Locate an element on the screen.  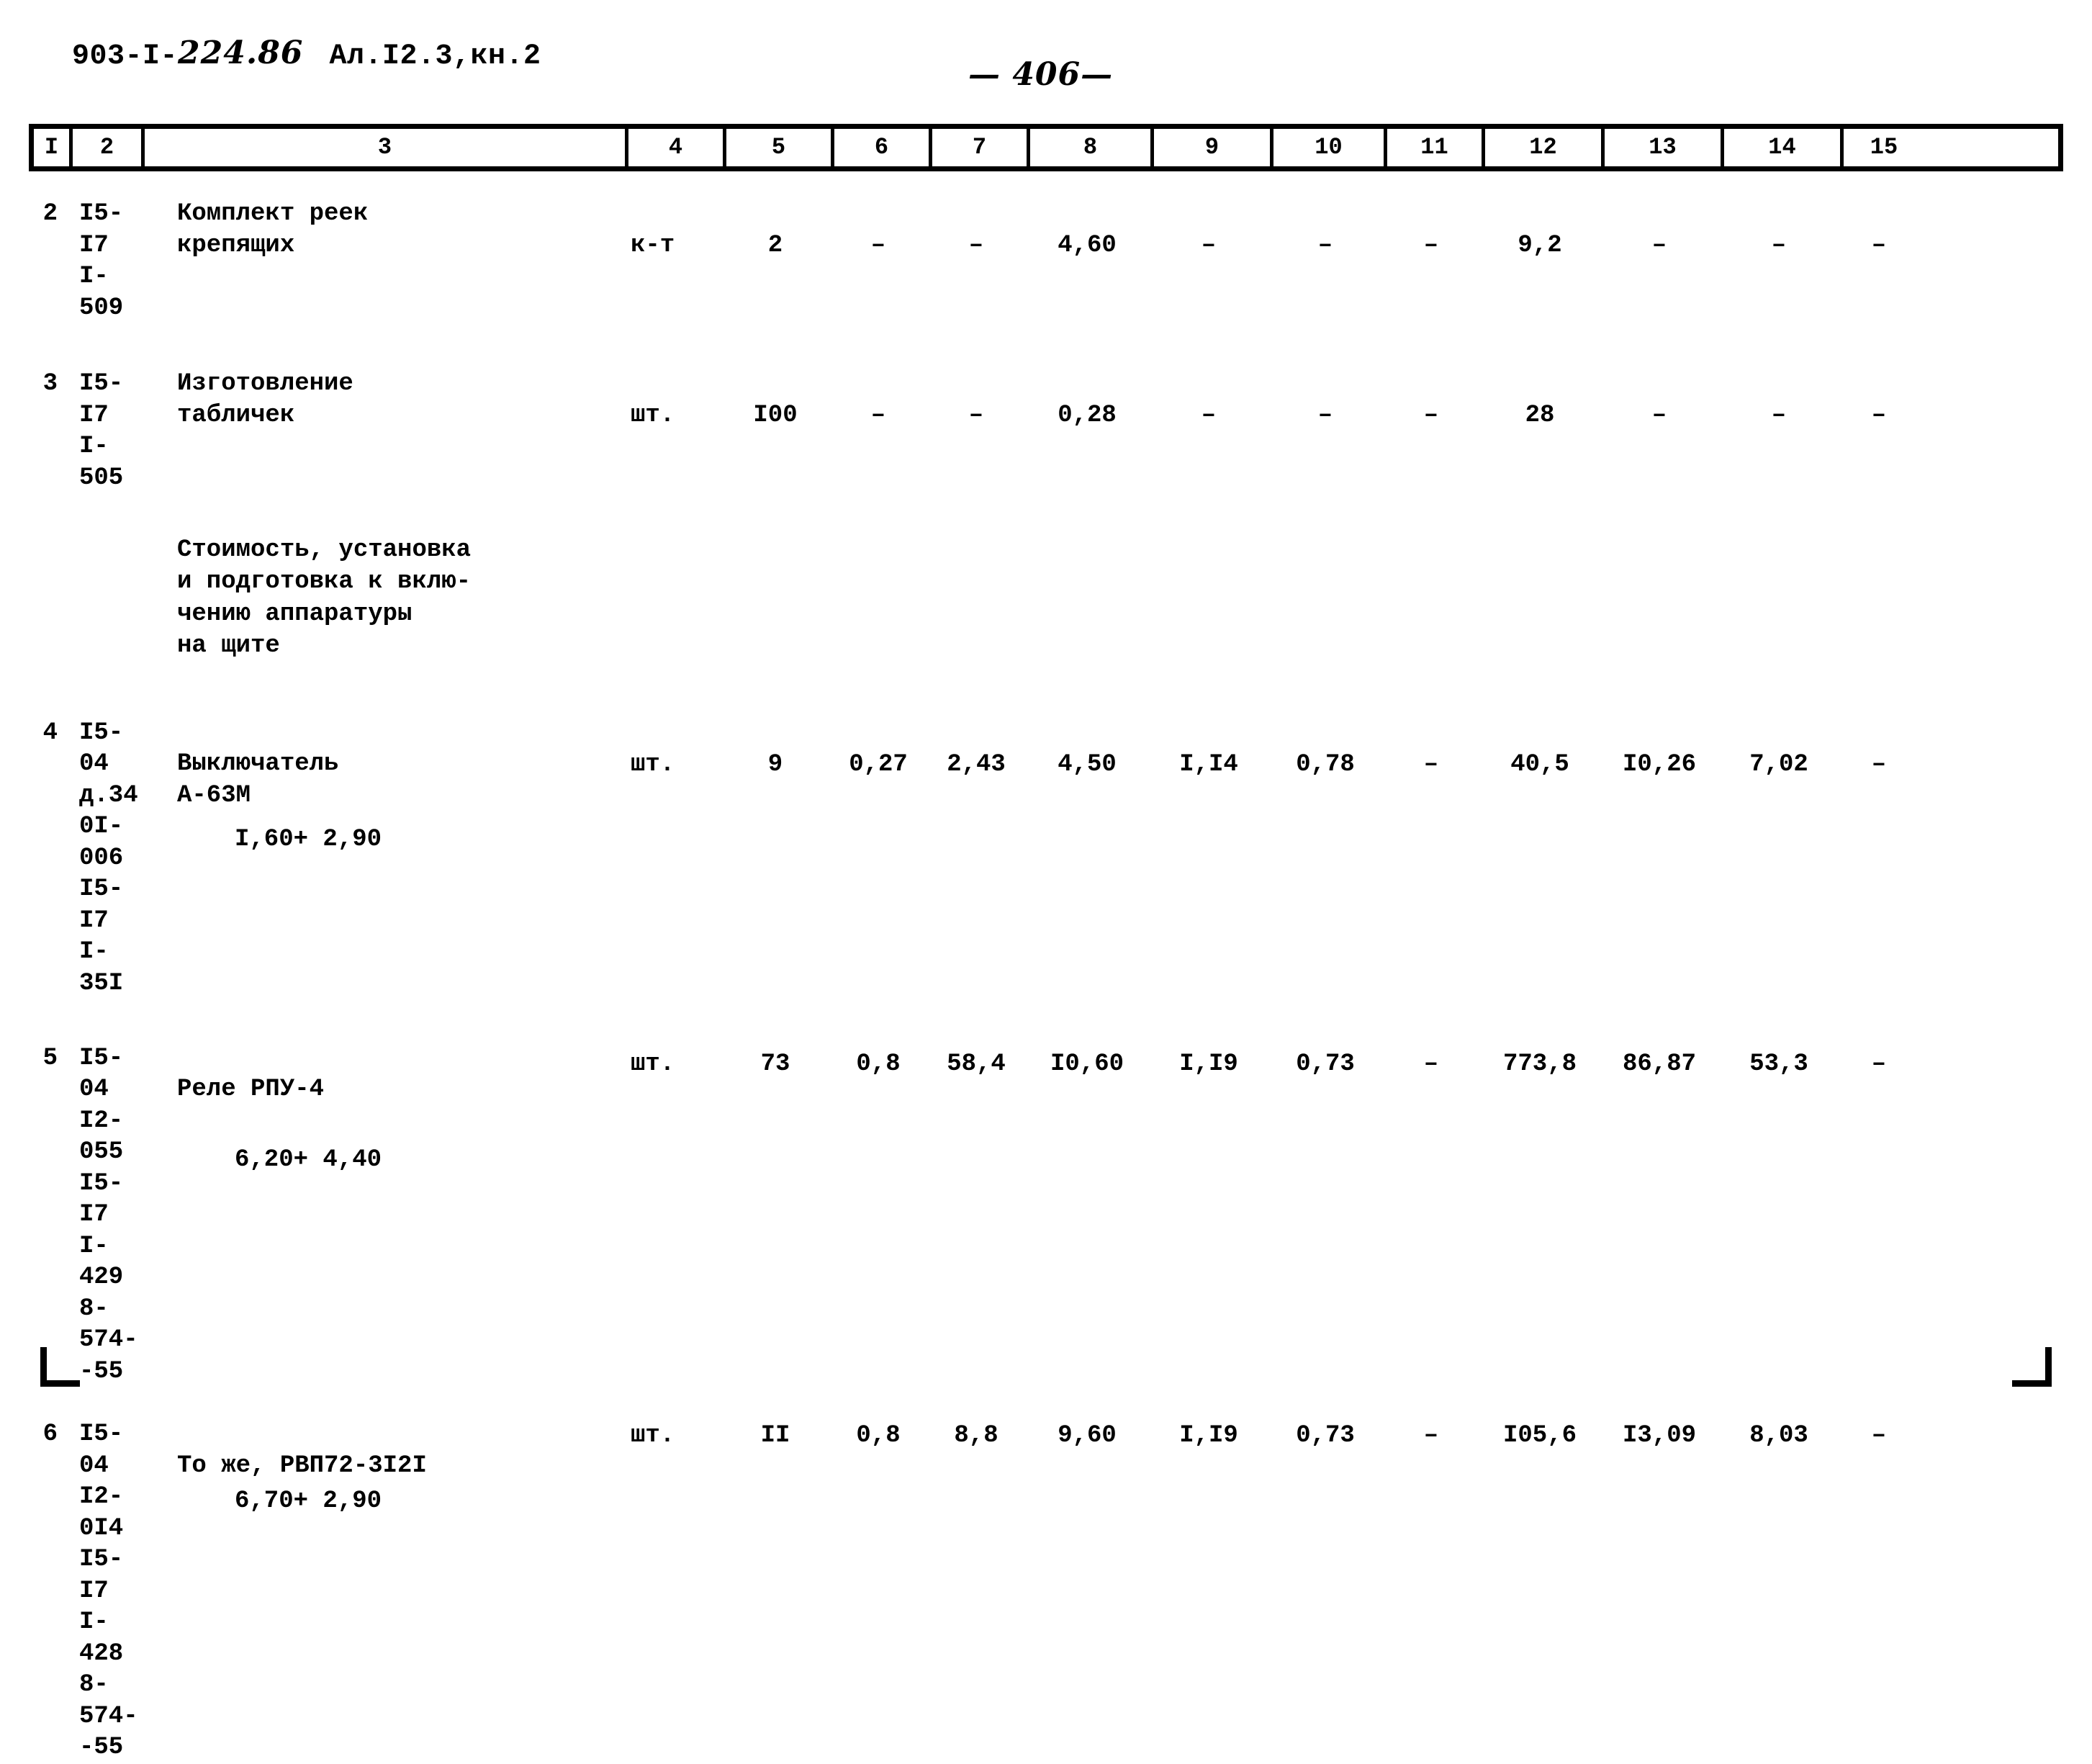
column-header-7: 7 is located at coordinates (981, 147).